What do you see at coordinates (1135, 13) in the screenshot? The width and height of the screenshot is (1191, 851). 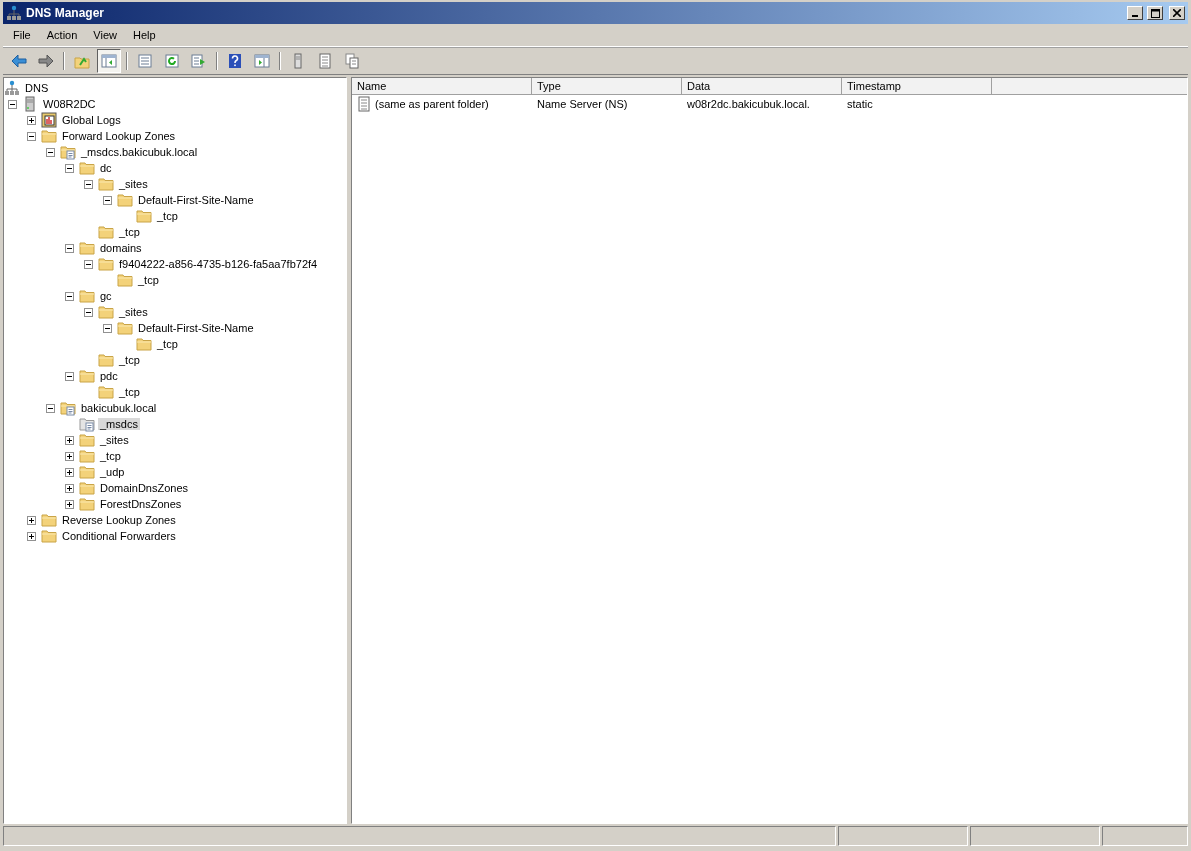 I see `minimize-button` at bounding box center [1135, 13].